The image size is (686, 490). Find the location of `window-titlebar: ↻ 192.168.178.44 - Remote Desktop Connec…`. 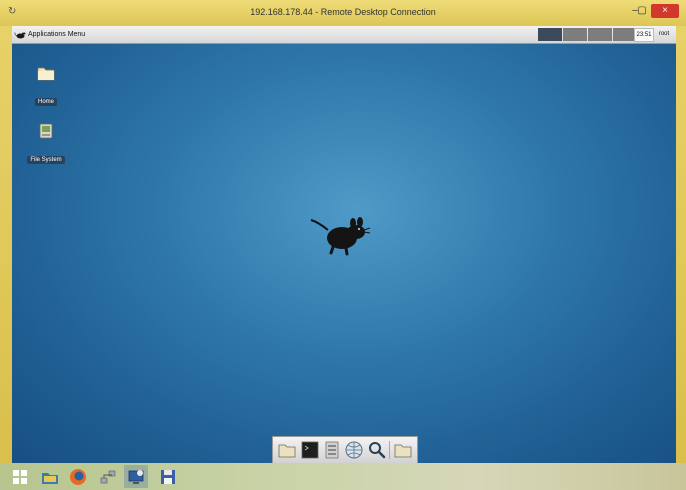

window-titlebar: ↻ 192.168.178.44 - Remote Desktop Connec… is located at coordinates (343, 13).